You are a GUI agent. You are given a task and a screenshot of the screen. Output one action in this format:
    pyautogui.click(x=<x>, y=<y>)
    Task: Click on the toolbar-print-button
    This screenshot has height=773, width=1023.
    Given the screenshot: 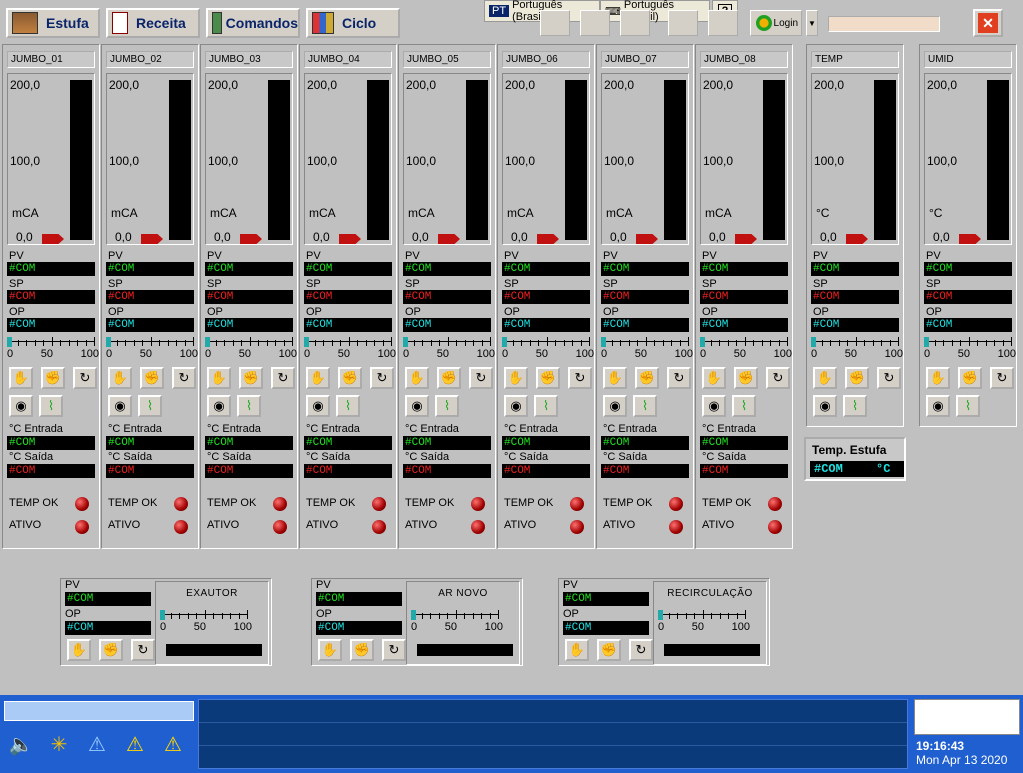 What is the action you would take?
    pyautogui.click(x=723, y=23)
    